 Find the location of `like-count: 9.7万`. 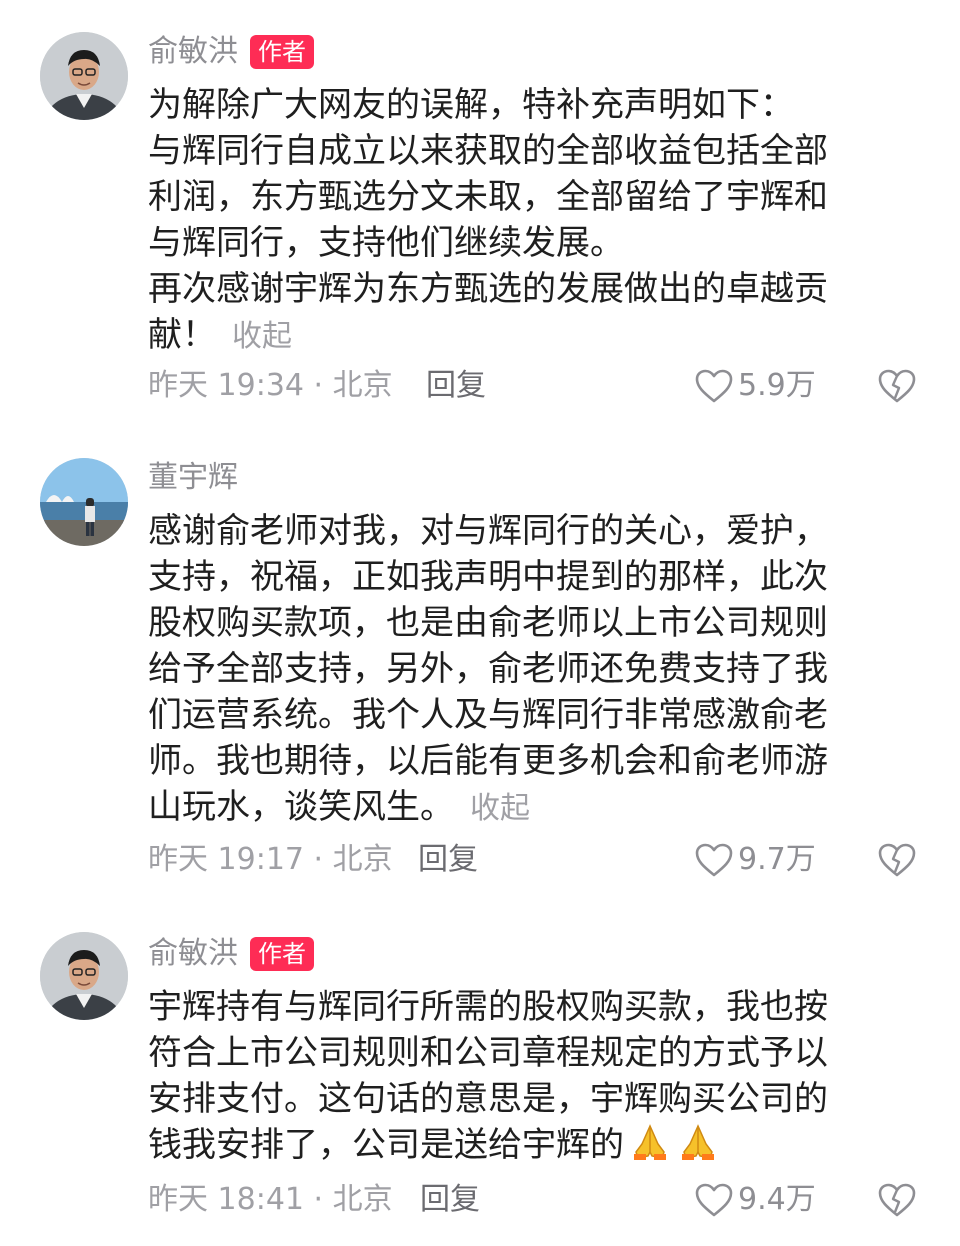

like-count: 9.7万 is located at coordinates (777, 859).